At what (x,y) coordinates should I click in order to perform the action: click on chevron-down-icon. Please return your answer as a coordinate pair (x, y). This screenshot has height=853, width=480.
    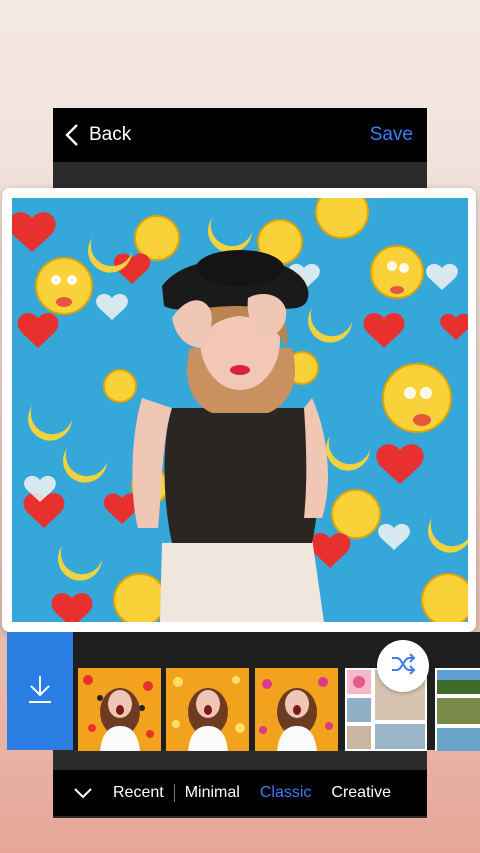
    Looking at the image, I should click on (83, 793).